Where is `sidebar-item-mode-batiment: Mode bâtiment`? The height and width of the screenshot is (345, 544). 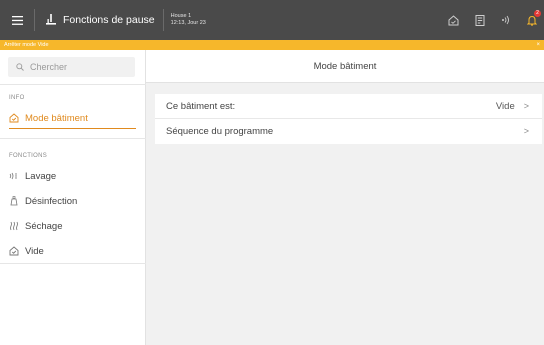
sidebar-item-mode-batiment: Mode bâtiment is located at coordinates (72, 118).